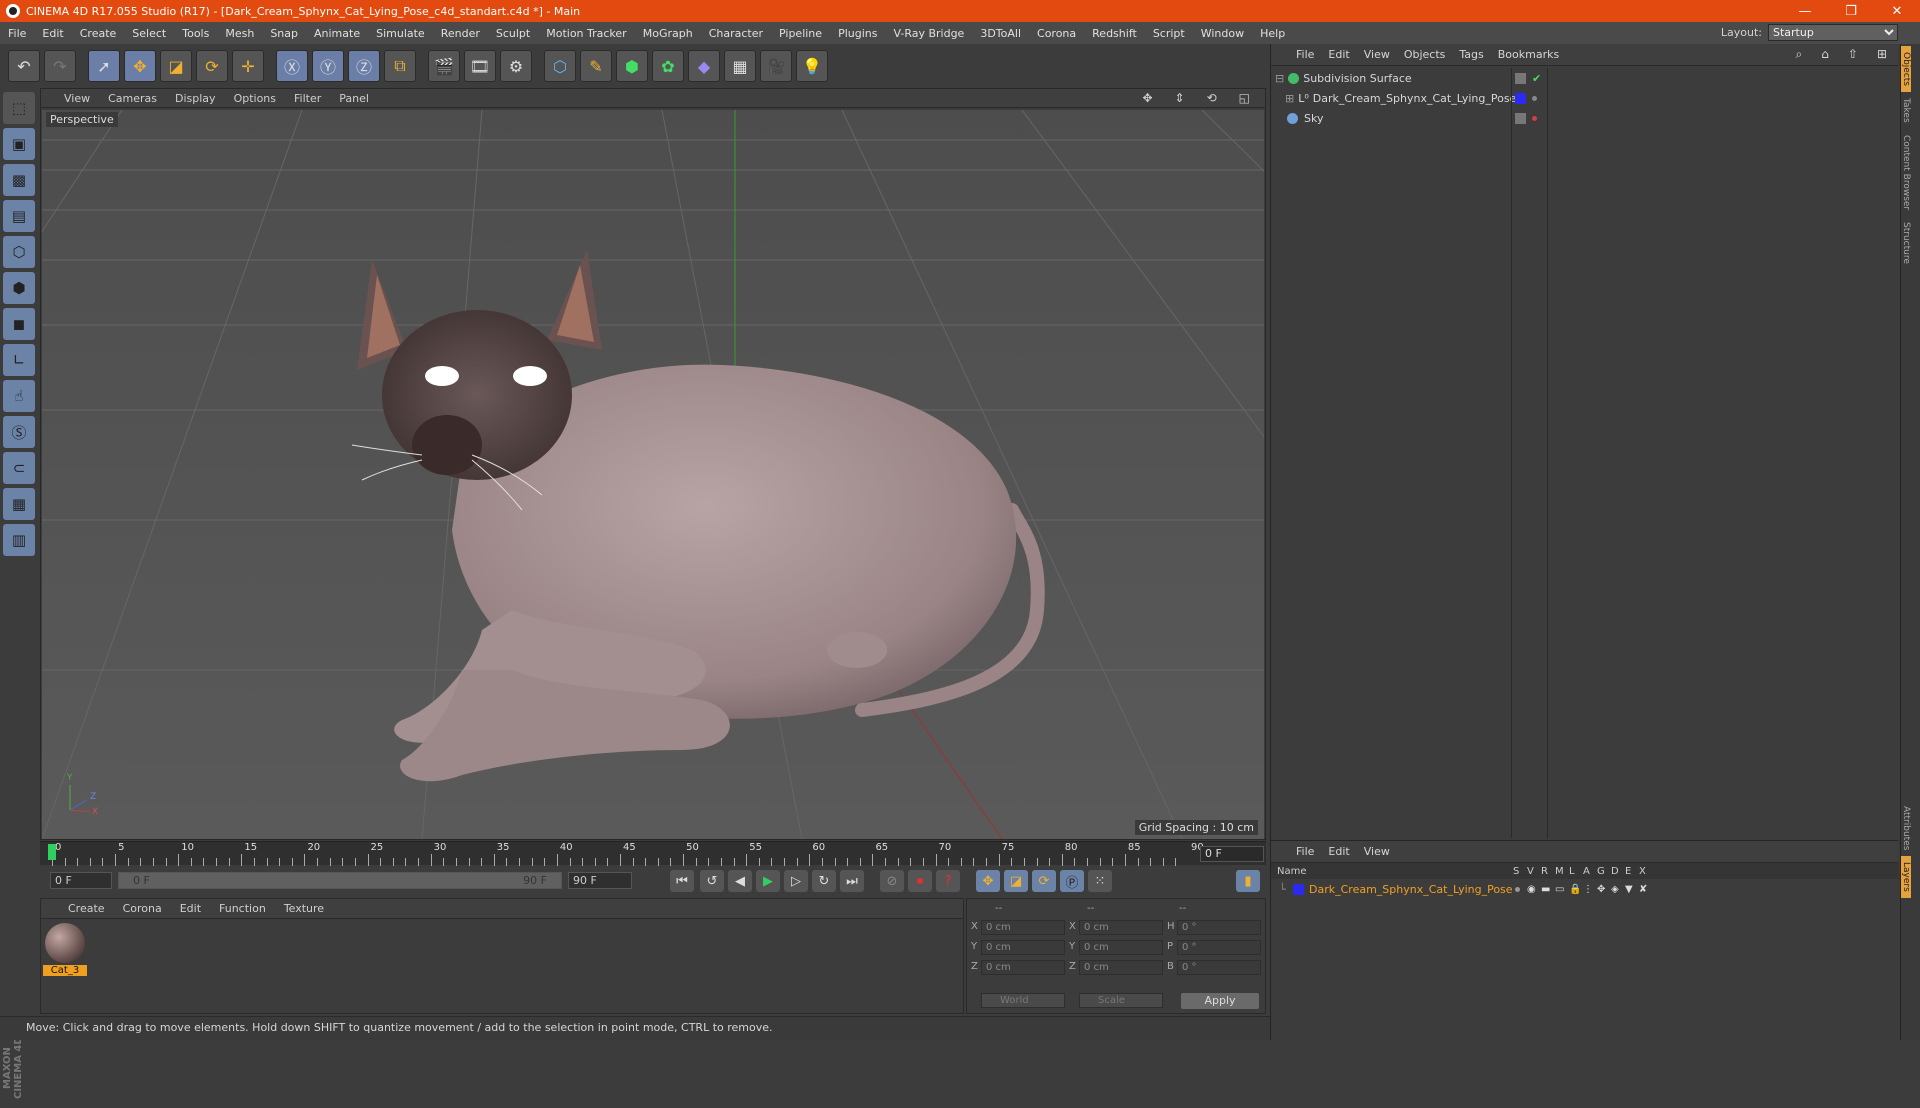  I want to click on restore-button: ❐, so click(1851, 11).